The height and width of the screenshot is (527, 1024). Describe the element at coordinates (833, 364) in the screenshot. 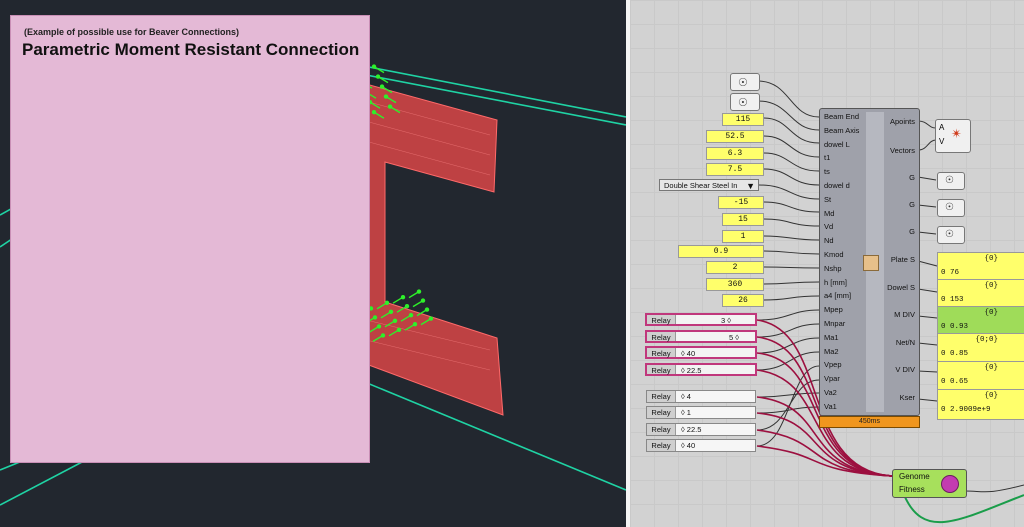

I see `component-input-label: Vpep` at that location.